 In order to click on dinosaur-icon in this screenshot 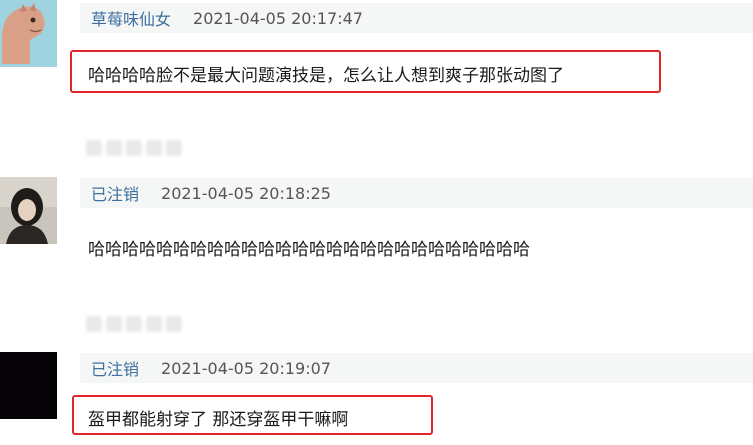, I will do `click(28, 33)`.